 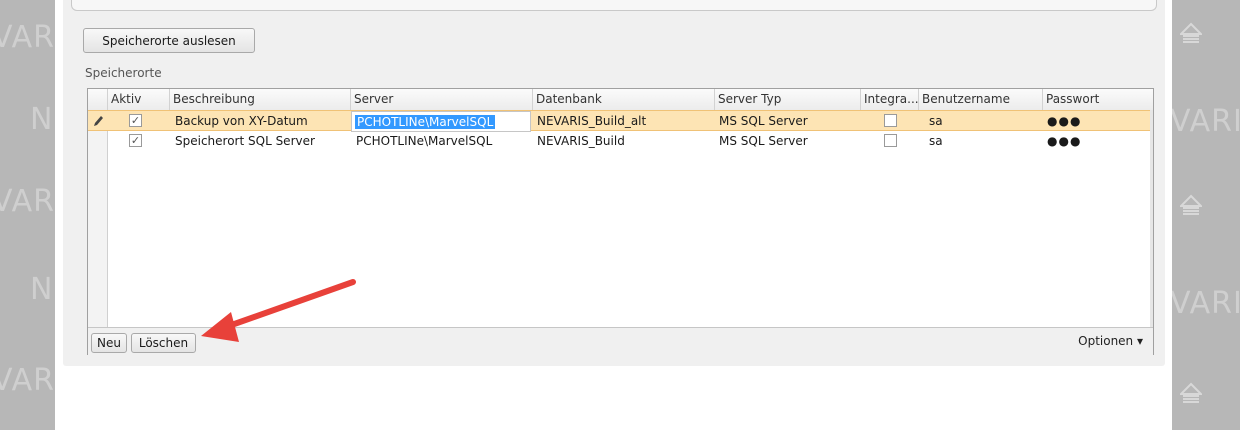 What do you see at coordinates (98, 121) in the screenshot?
I see `pencil-edit-icon` at bounding box center [98, 121].